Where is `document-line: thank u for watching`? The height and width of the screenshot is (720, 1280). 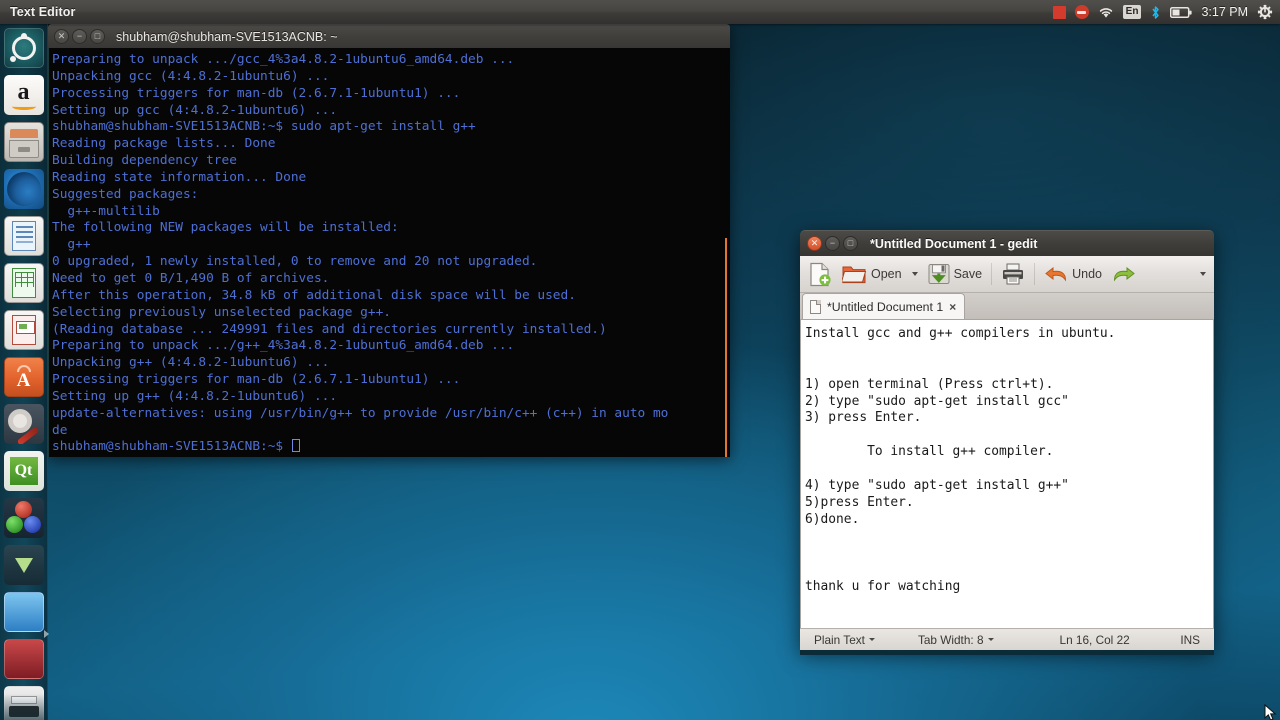
document-line: thank u for watching is located at coordinates (883, 587).